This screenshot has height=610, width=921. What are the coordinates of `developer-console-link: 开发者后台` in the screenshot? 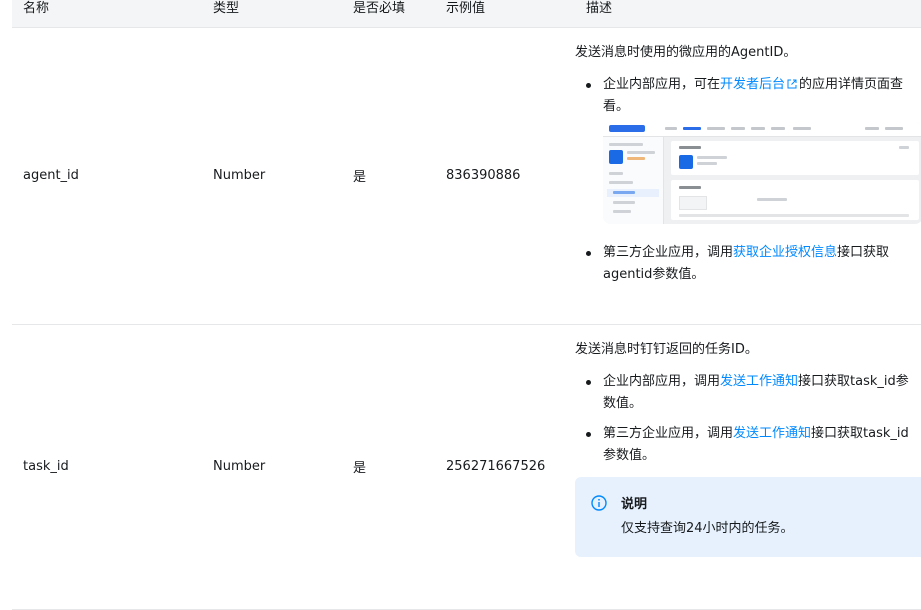 It's located at (752, 84).